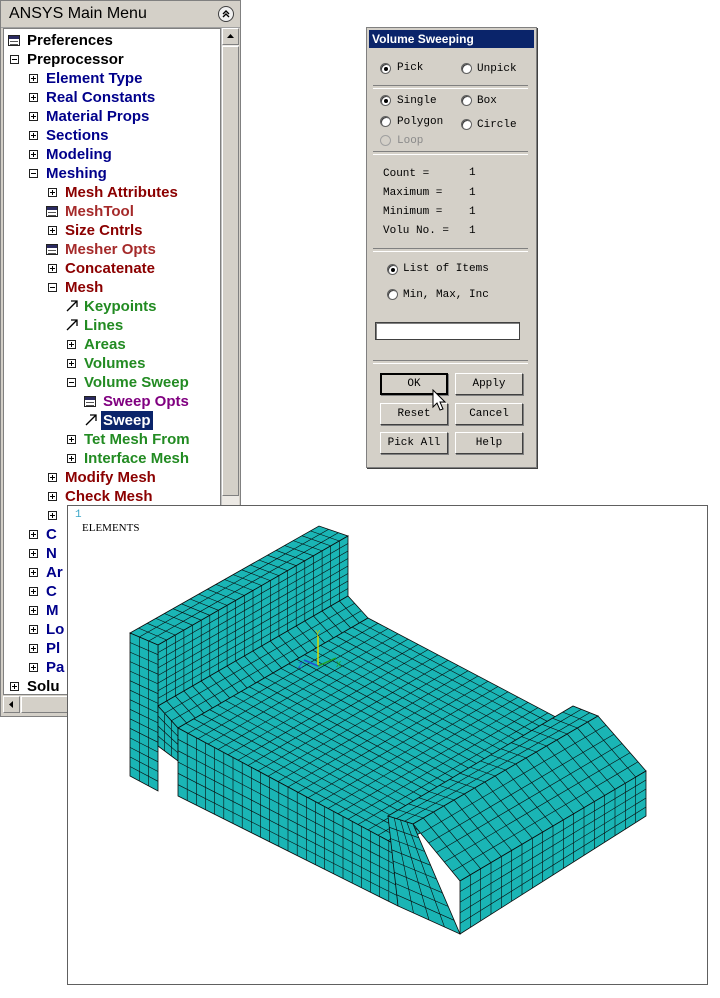 The height and width of the screenshot is (998, 720). What do you see at coordinates (78, 13) in the screenshot?
I see `main-menu-title: ANSYS Main Menu` at bounding box center [78, 13].